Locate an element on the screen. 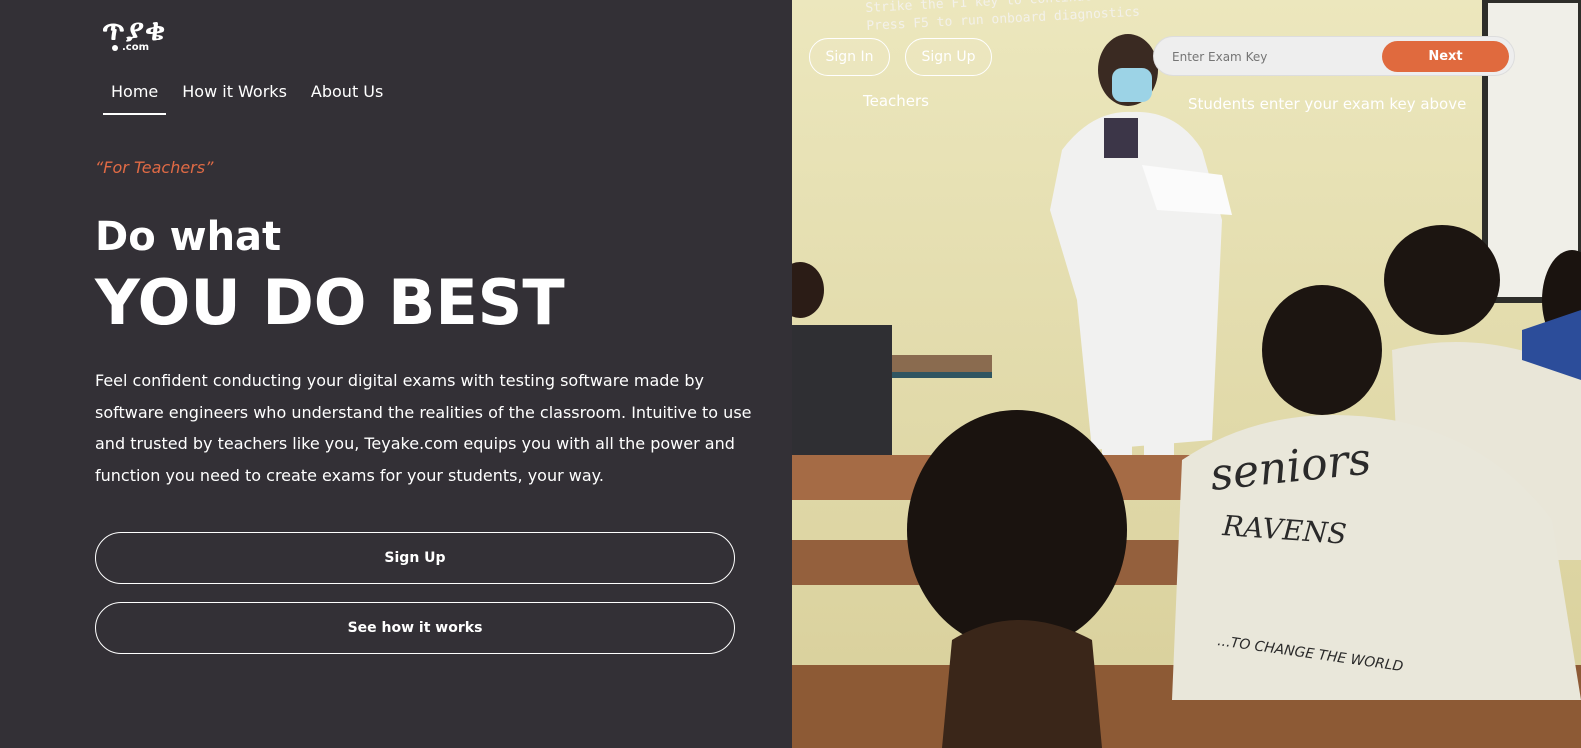 The width and height of the screenshot is (1581, 748). headline-large: YOU DO BEST is located at coordinates (330, 302).